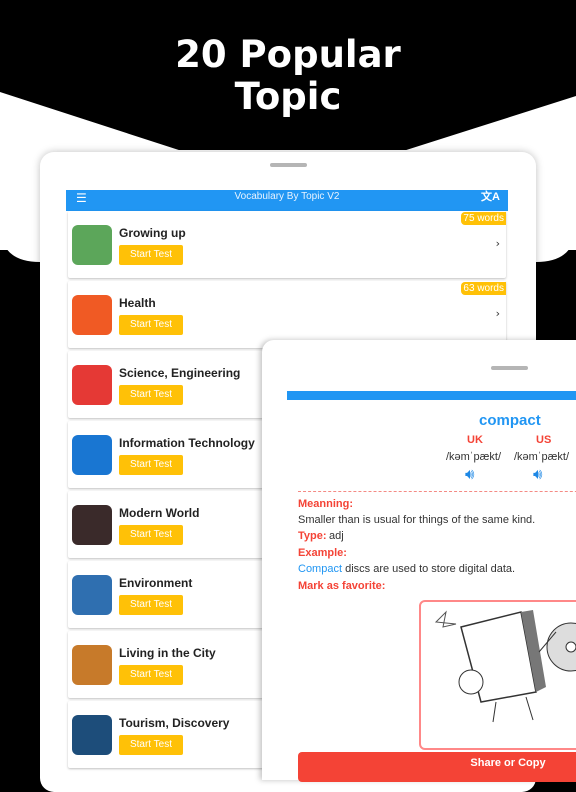 The height and width of the screenshot is (792, 576). What do you see at coordinates (322, 553) in the screenshot?
I see `example-label: Example:` at bounding box center [322, 553].